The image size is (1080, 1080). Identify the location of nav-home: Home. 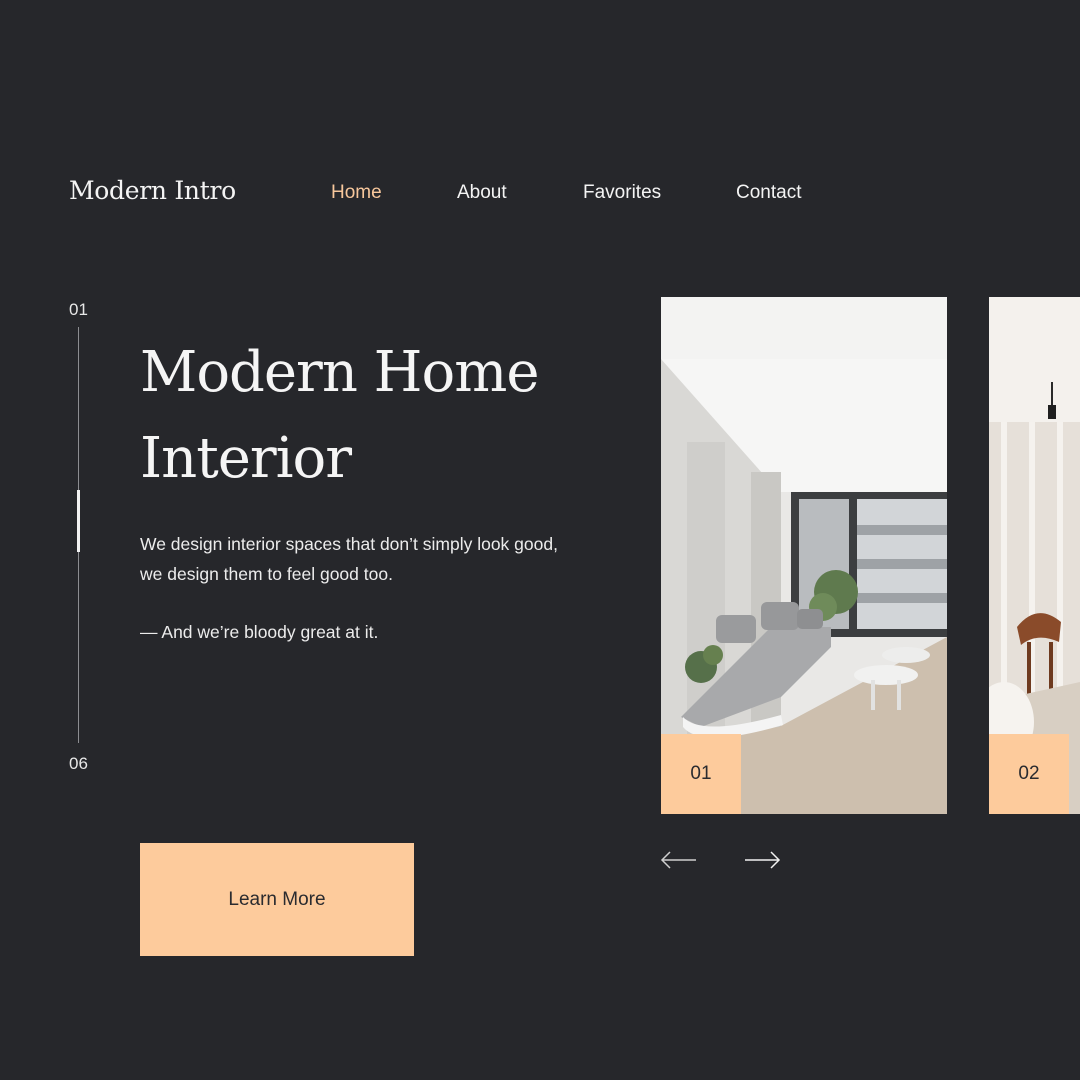
(356, 193).